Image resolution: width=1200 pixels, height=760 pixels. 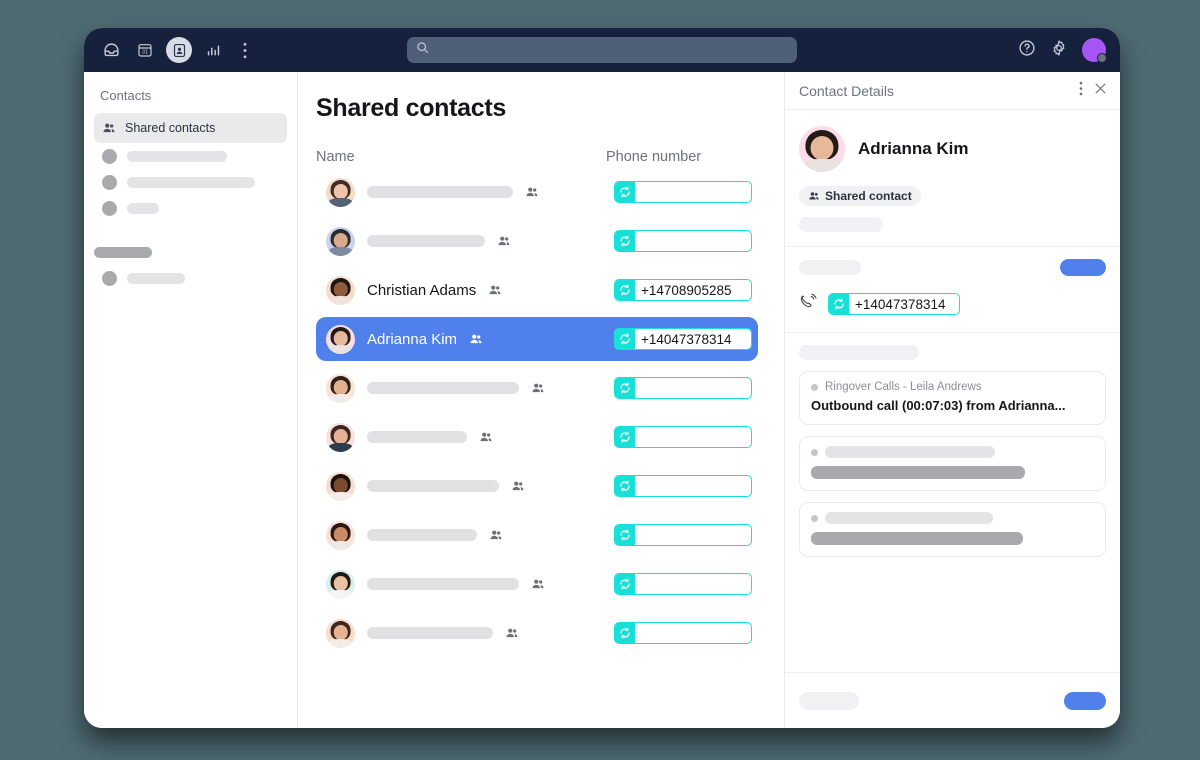 What do you see at coordinates (126, 95) in the screenshot?
I see `sidebar-title: Contacts` at bounding box center [126, 95].